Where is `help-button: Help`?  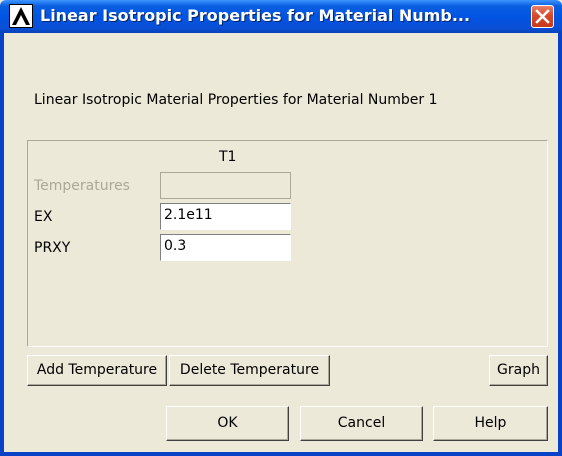
help-button: Help is located at coordinates (490, 423).